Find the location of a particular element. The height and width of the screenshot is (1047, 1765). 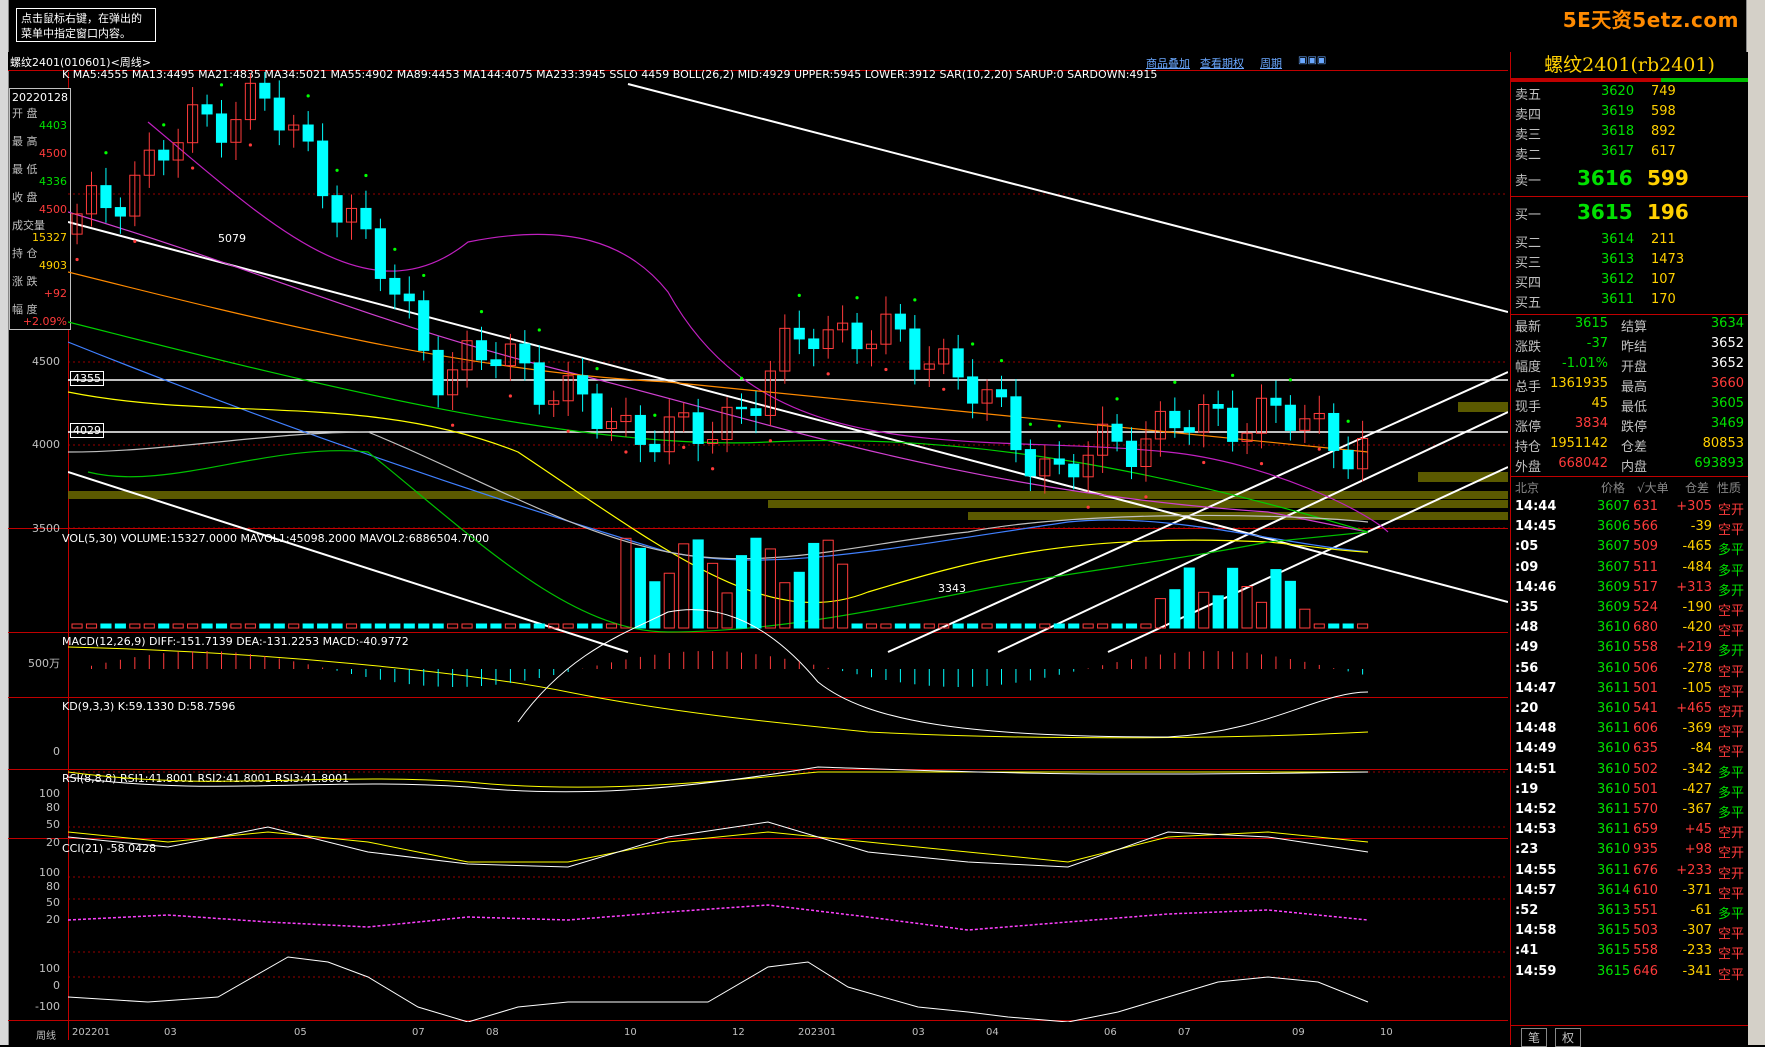

stat-row: 涨跌 -37 昨结 3652 is located at coordinates (1629, 345).